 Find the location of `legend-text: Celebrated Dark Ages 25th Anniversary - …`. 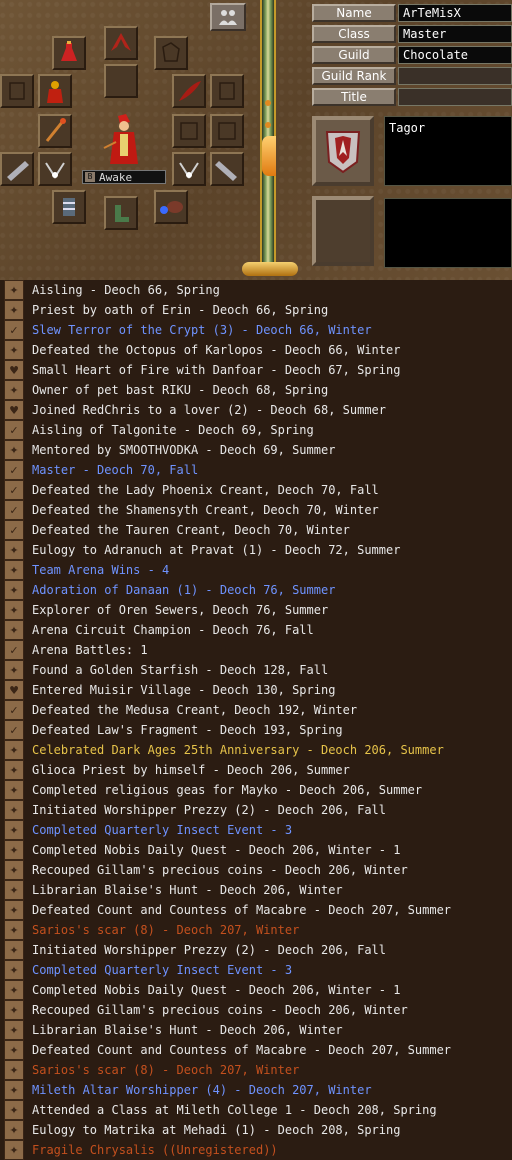

legend-text: Celebrated Dark Ages 25th Anniversary - … is located at coordinates (238, 750).